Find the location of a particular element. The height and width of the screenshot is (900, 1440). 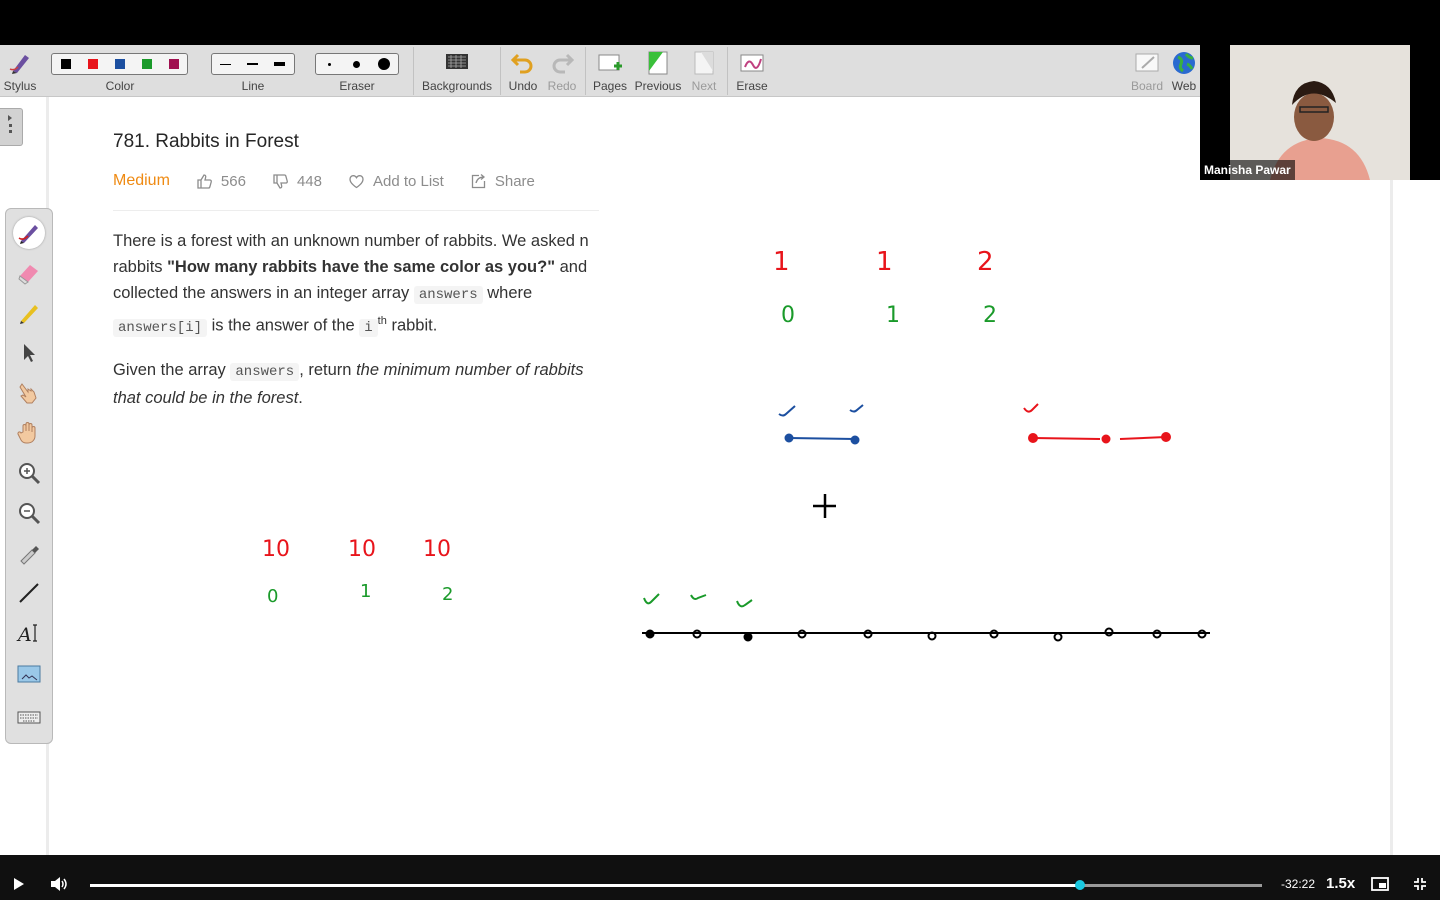

erase-all-button: Erase is located at coordinates (752, 71).